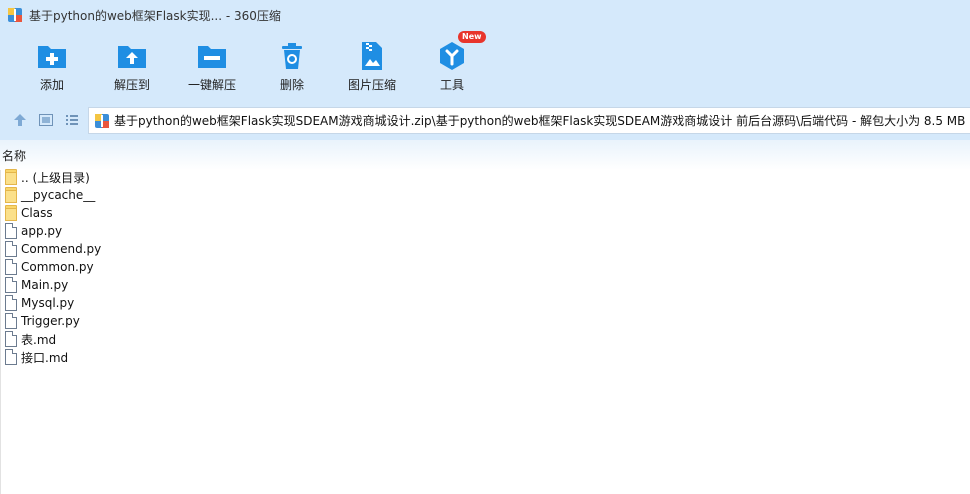  Describe the element at coordinates (451, 85) in the screenshot. I see `tools-button-label: 工具` at that location.